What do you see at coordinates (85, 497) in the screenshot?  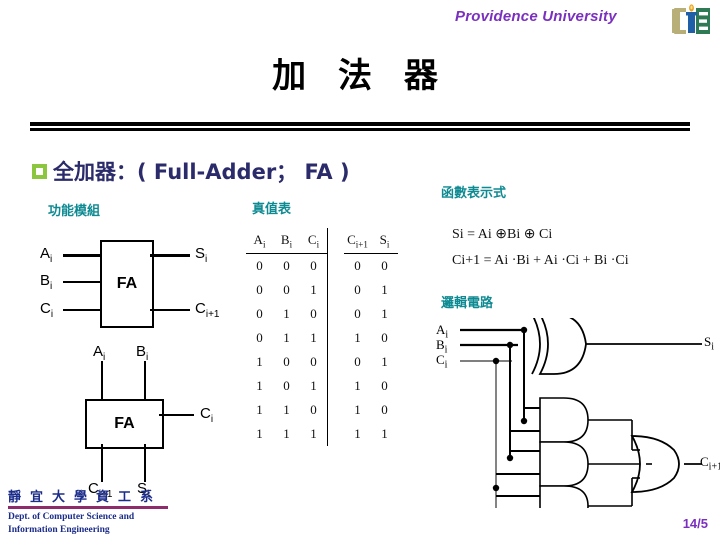 I see `footer-dept-cn: 靜宜大學資工系` at bounding box center [85, 497].